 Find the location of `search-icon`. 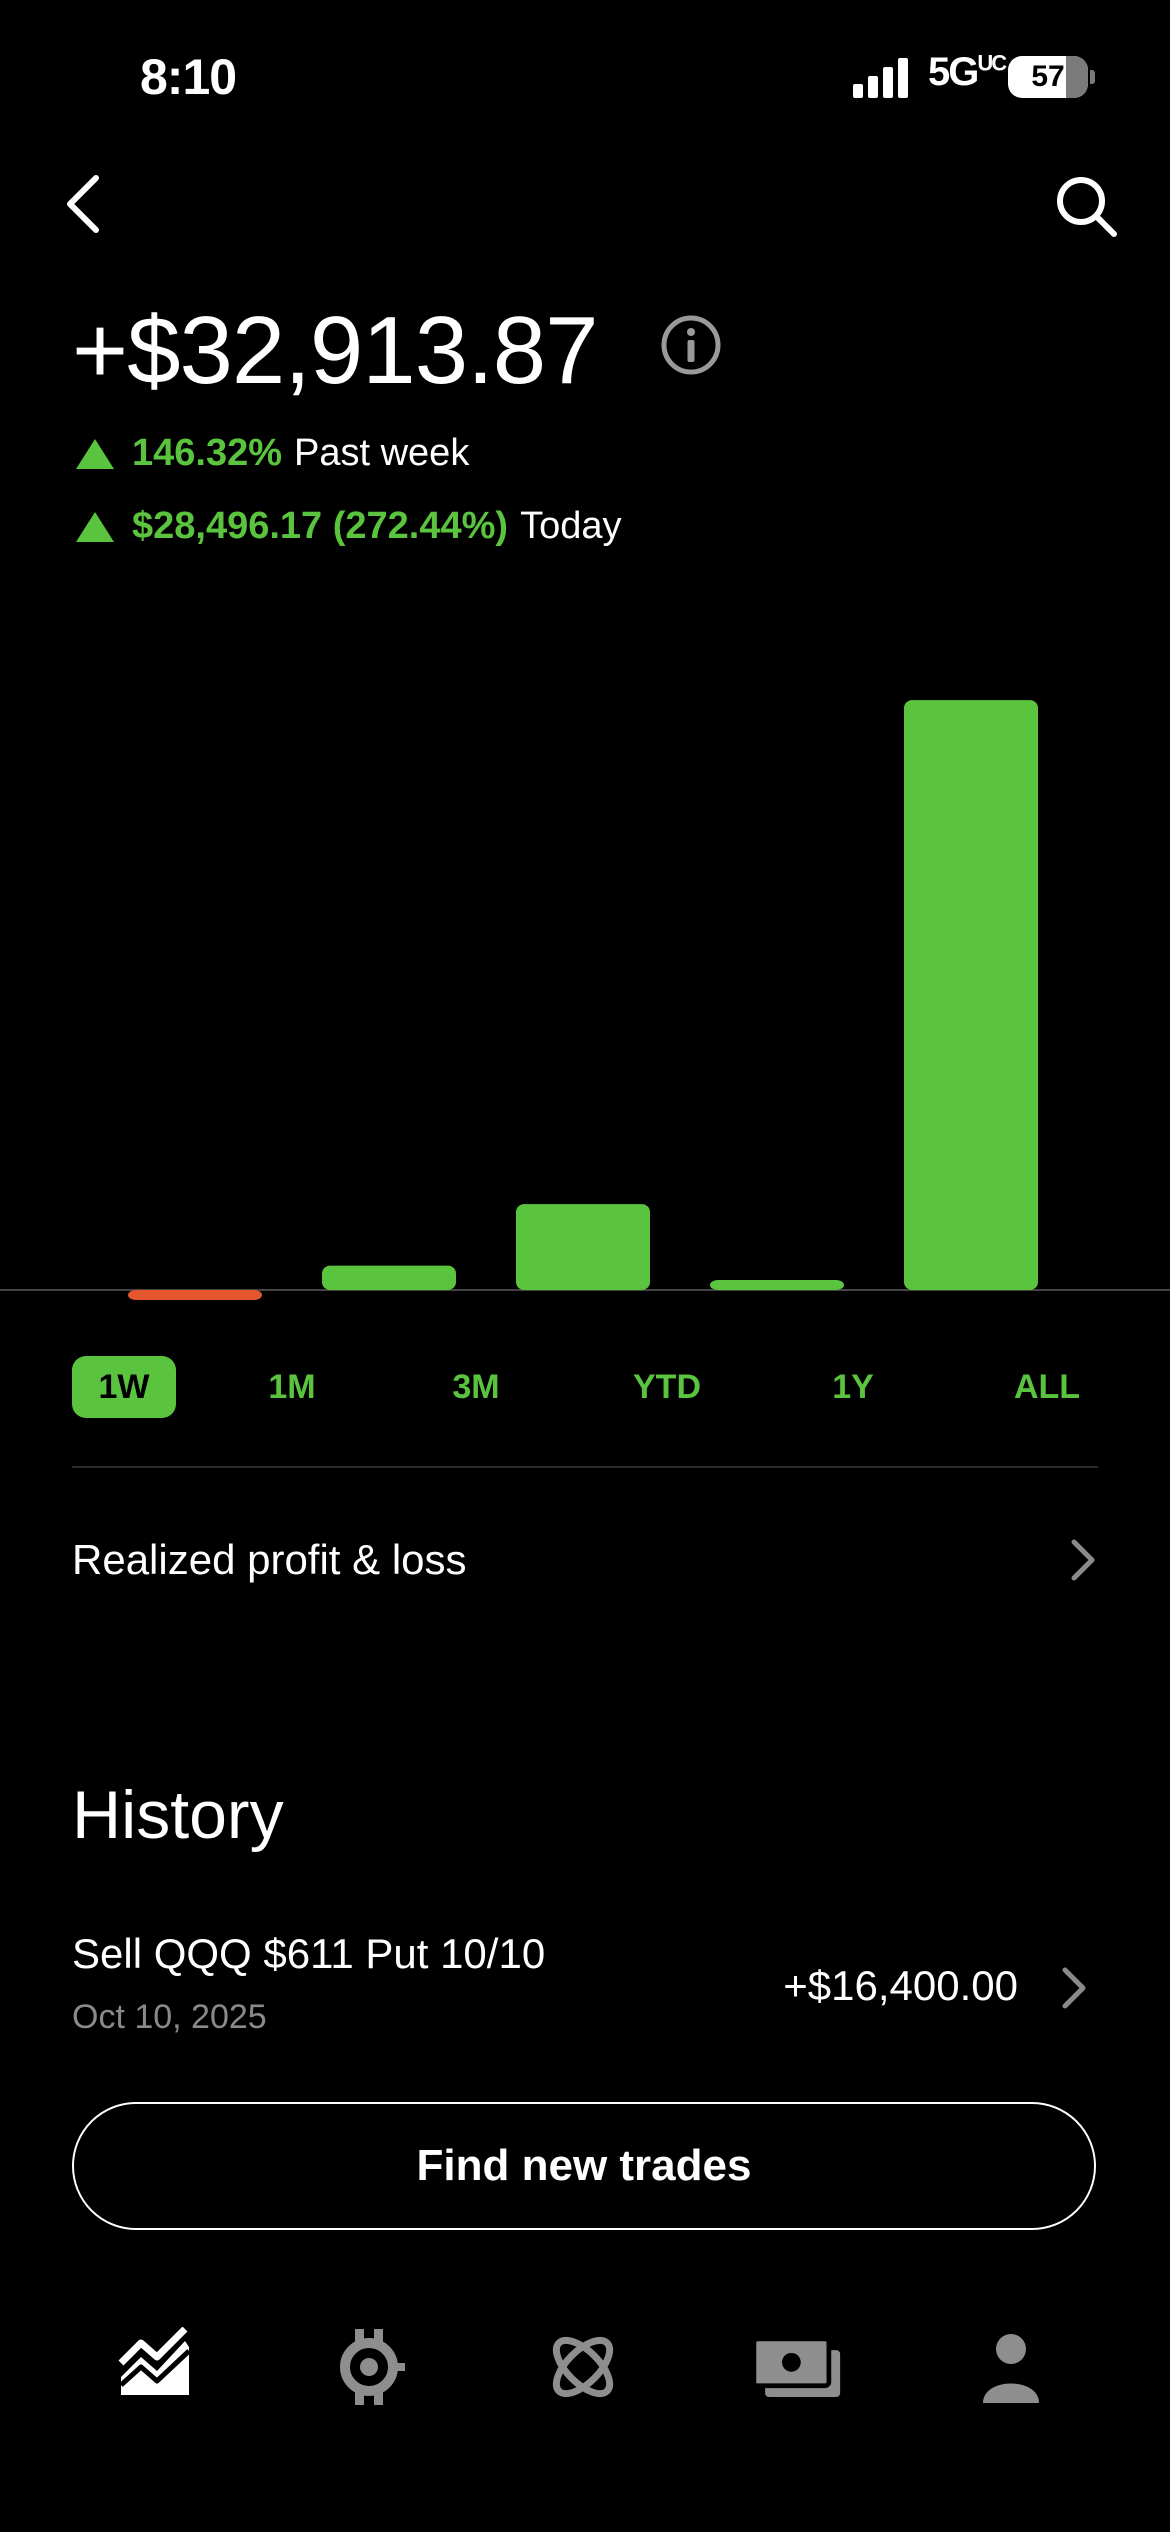

search-icon is located at coordinates (1087, 207).